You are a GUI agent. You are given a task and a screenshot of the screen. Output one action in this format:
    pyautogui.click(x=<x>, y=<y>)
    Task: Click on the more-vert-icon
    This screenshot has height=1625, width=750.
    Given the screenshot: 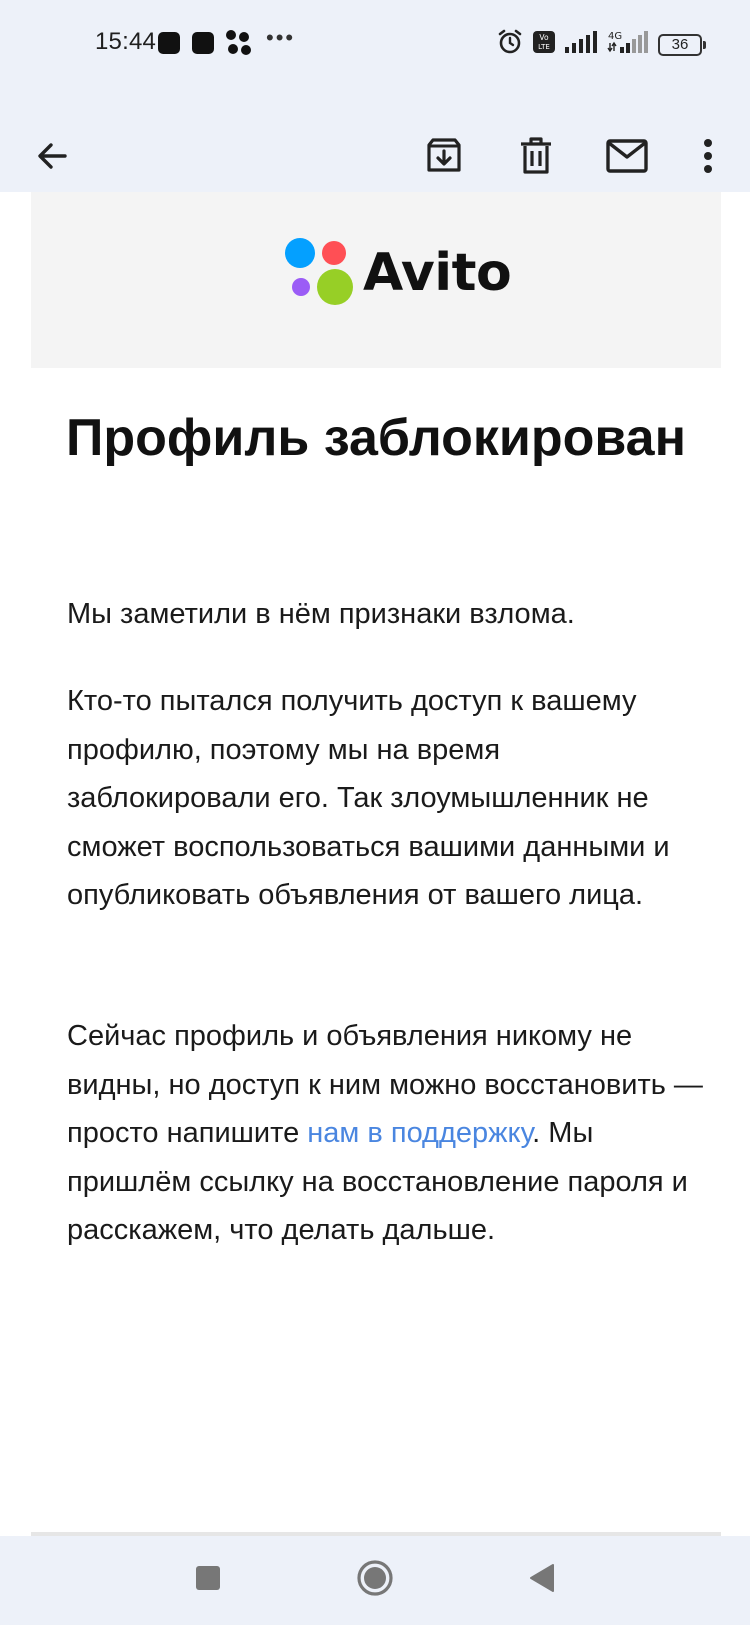 What is the action you would take?
    pyautogui.click(x=708, y=158)
    